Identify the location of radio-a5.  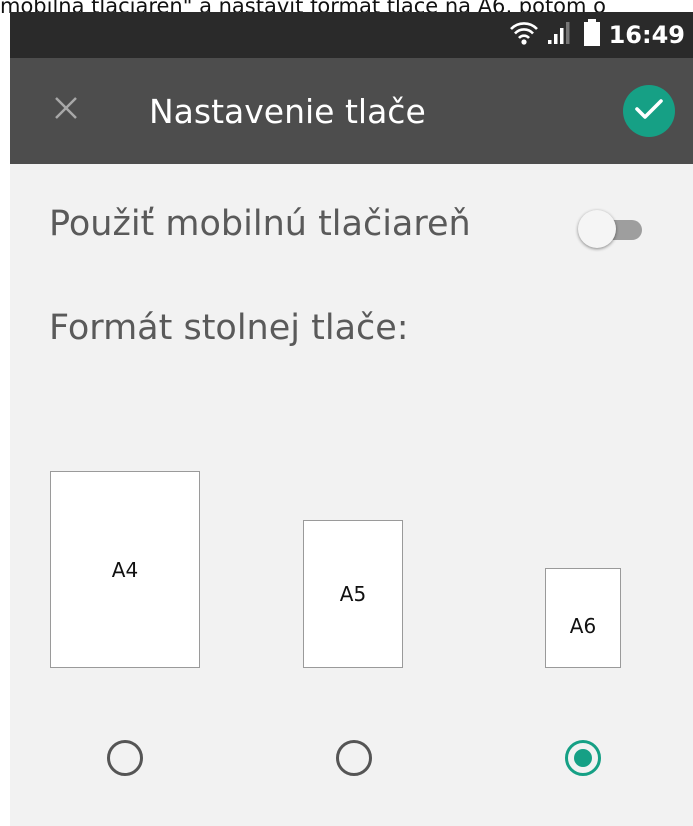
(354, 758).